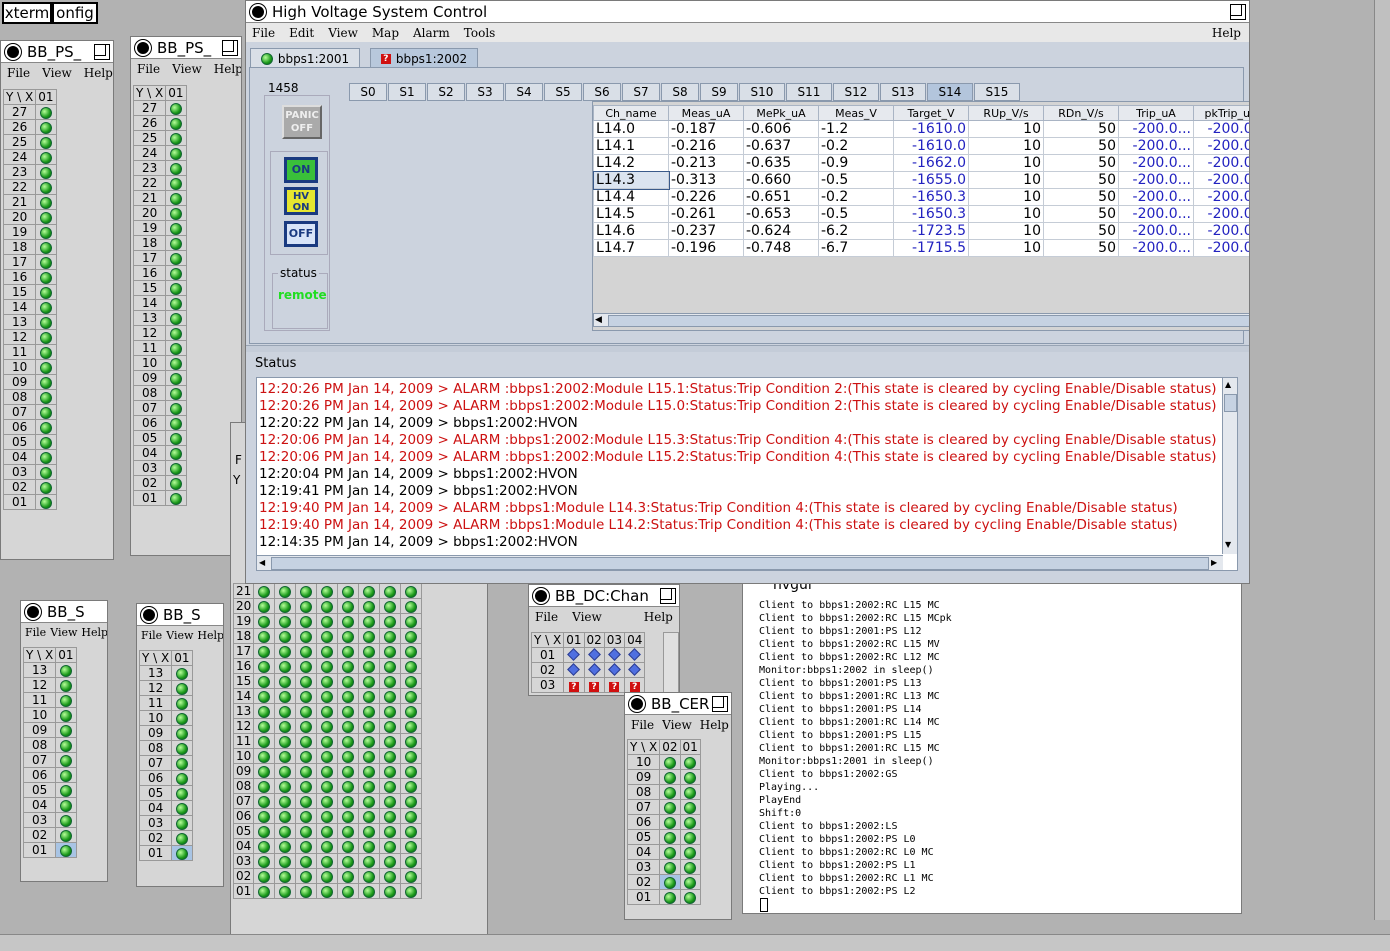 This screenshot has width=1390, height=951. I want to click on subtab-s10: S10, so click(762, 92).